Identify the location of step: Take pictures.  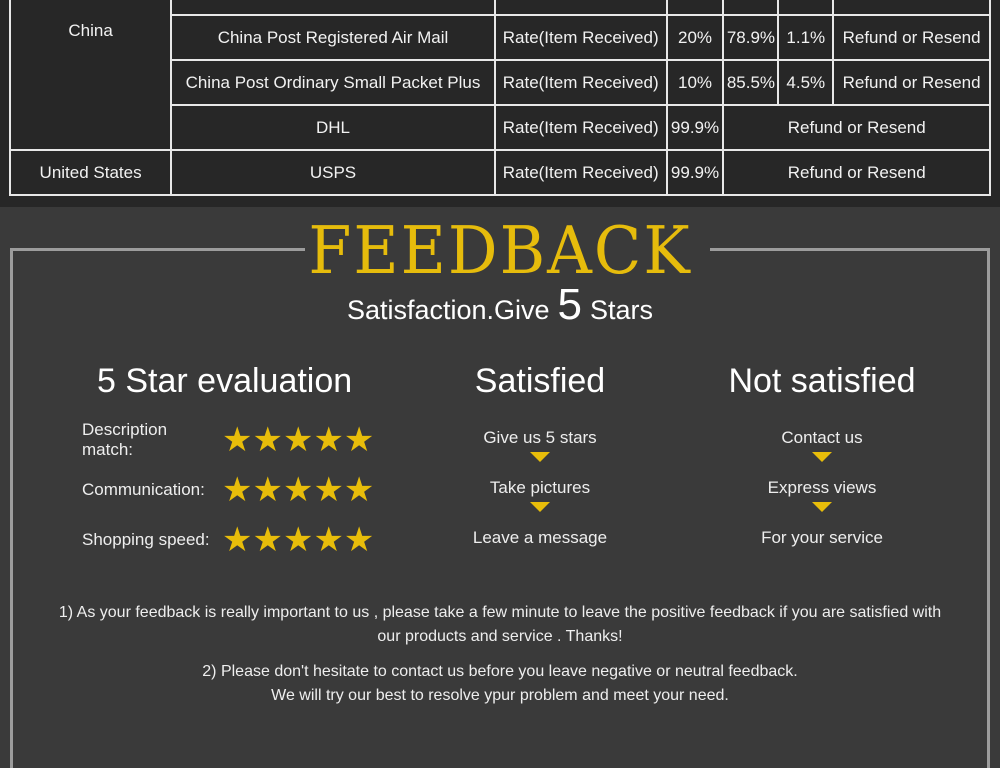
(540, 487).